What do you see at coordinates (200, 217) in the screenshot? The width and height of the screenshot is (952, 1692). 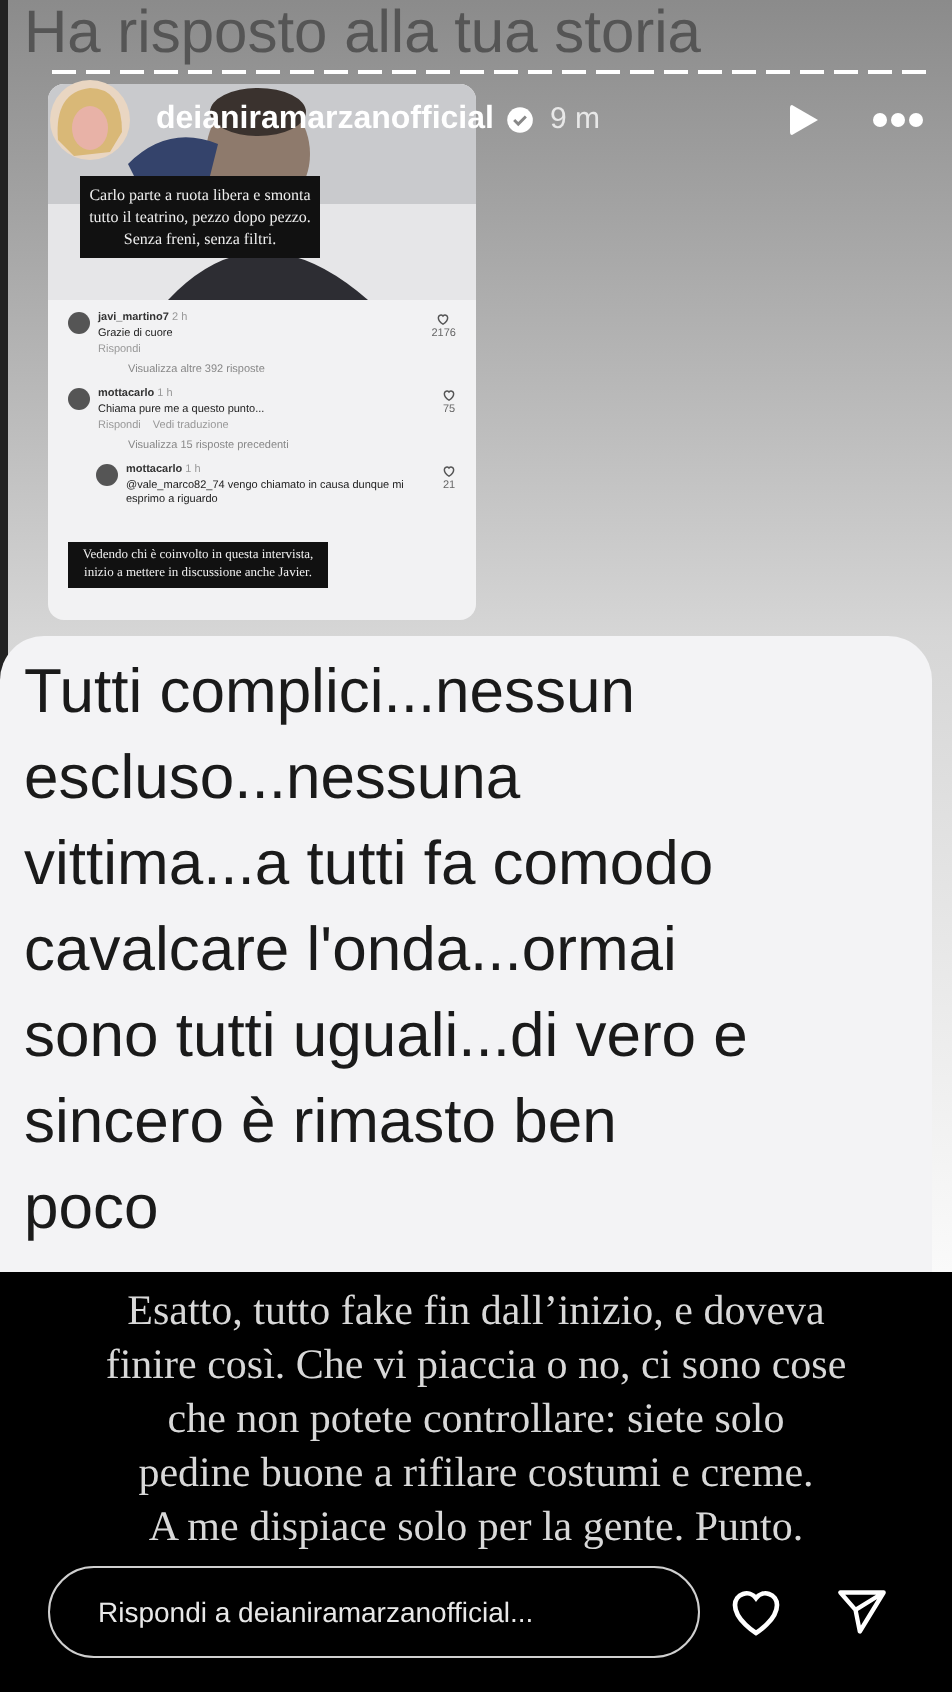 I see `caption-overlay: Carlo parte a ruota libera e smonta tutto il teatrino, pezzo dopo pezzo. Senza freni, senza filtri.` at bounding box center [200, 217].